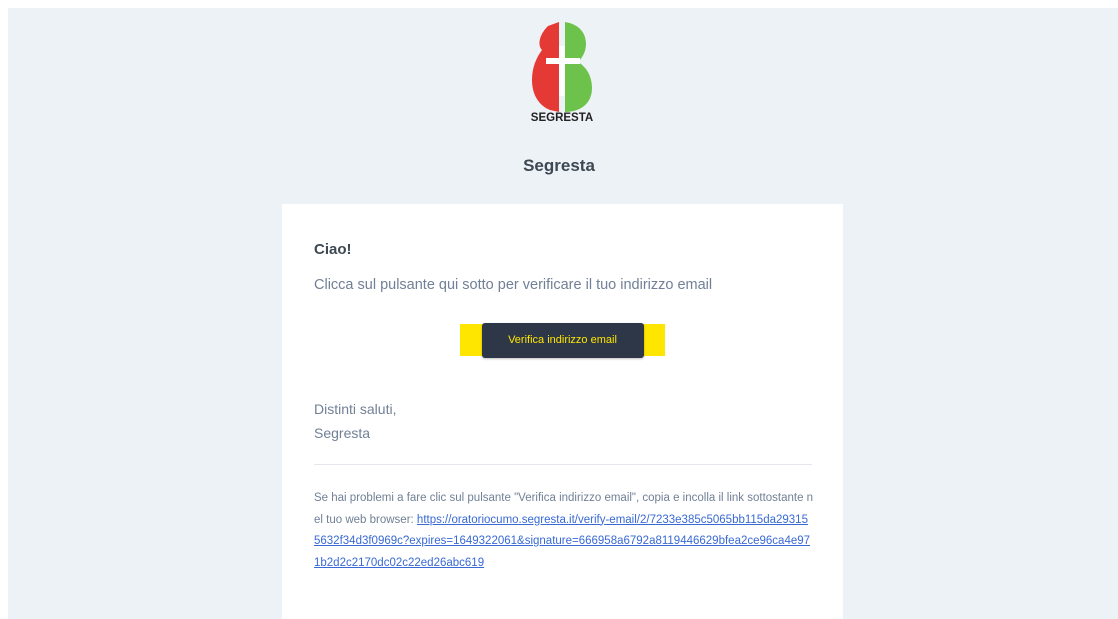 Image resolution: width=1118 pixels, height=619 pixels. I want to click on brand-name: Segresta, so click(559, 165).